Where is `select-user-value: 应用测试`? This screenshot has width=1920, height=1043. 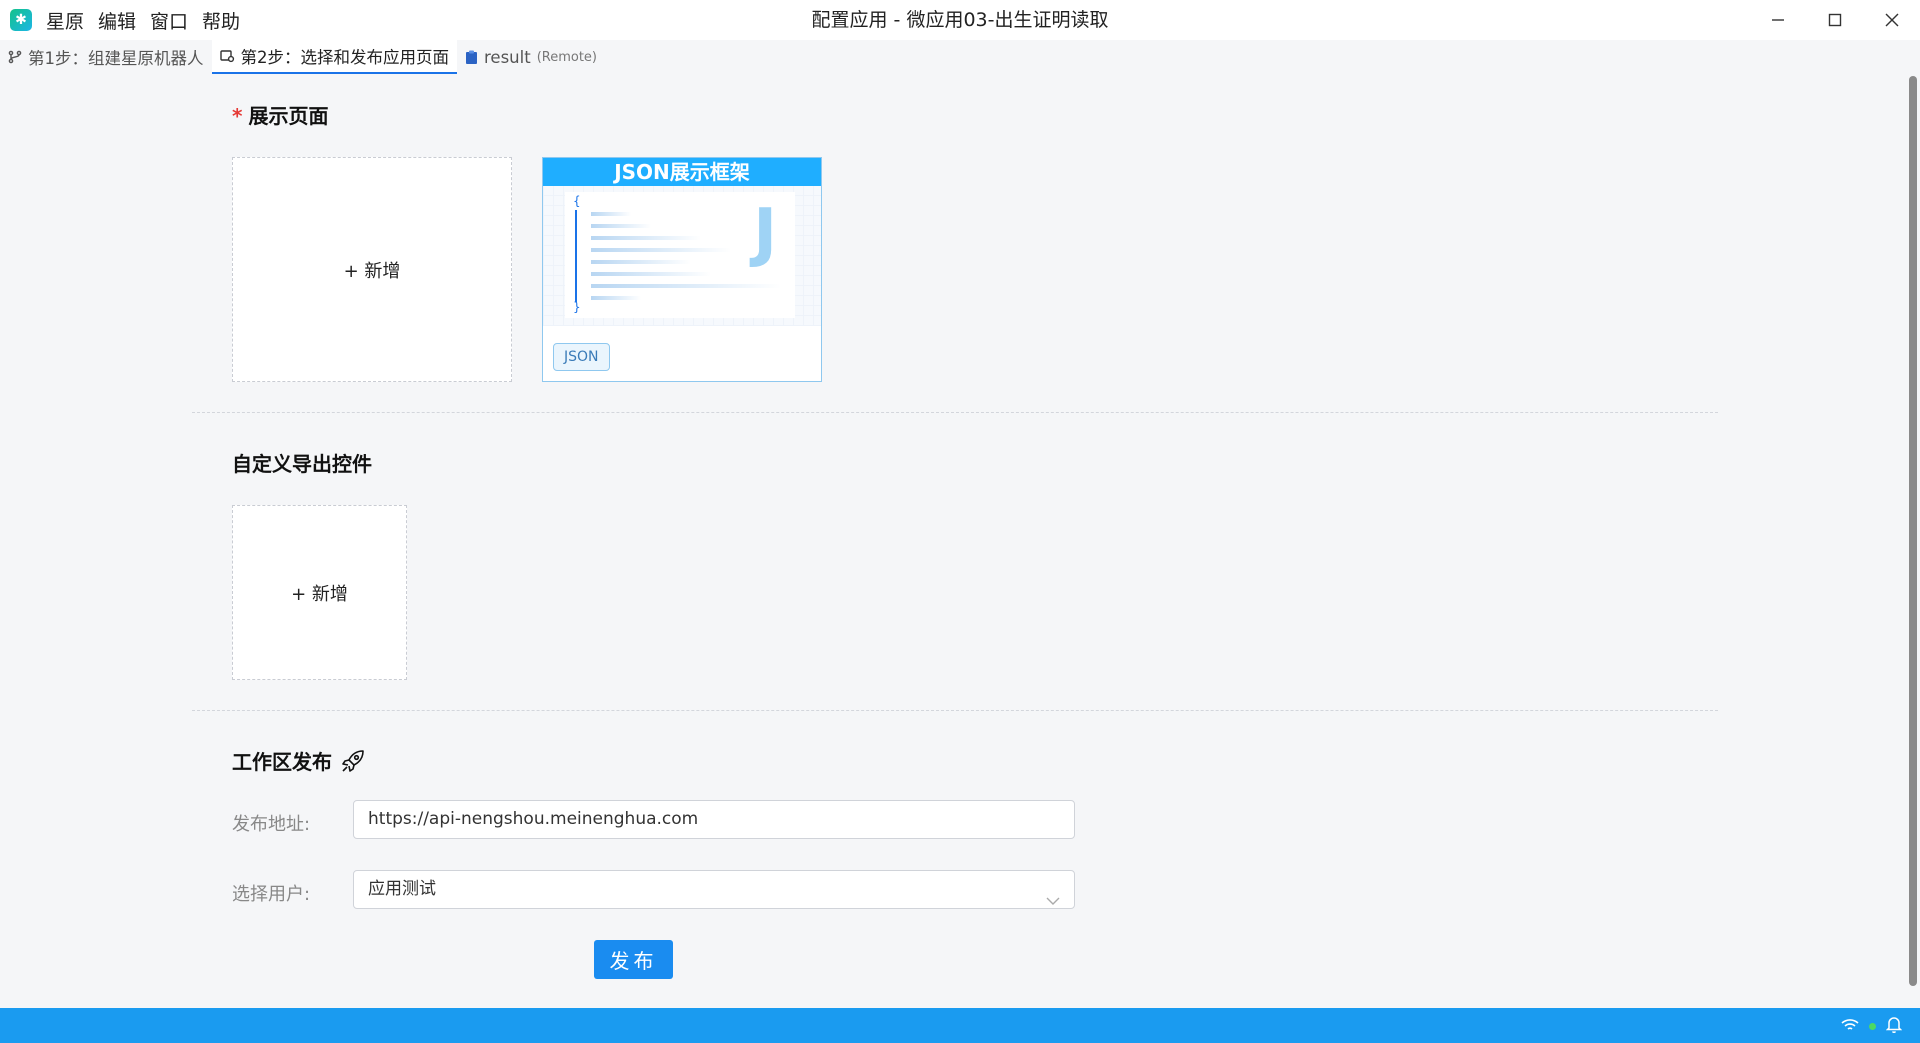
select-user-value: 应用测试 is located at coordinates (402, 889).